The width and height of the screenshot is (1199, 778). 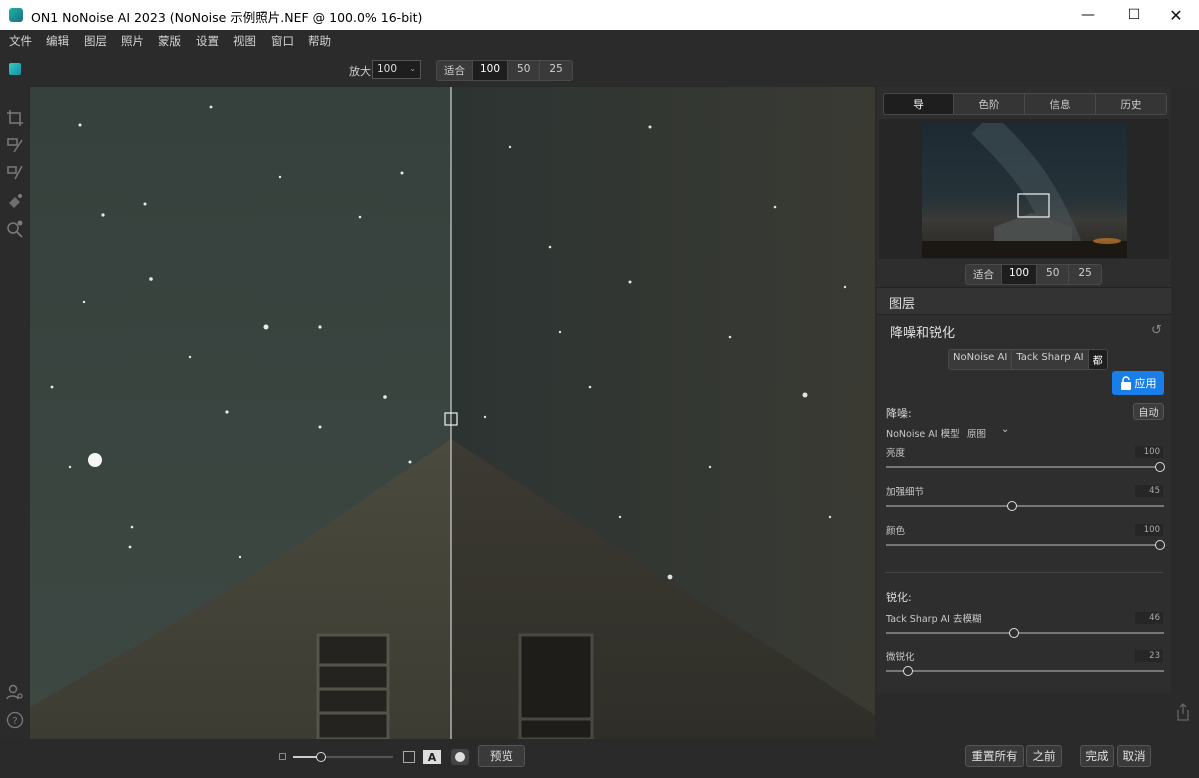 I want to click on app-logo-icon, so click(x=15, y=69).